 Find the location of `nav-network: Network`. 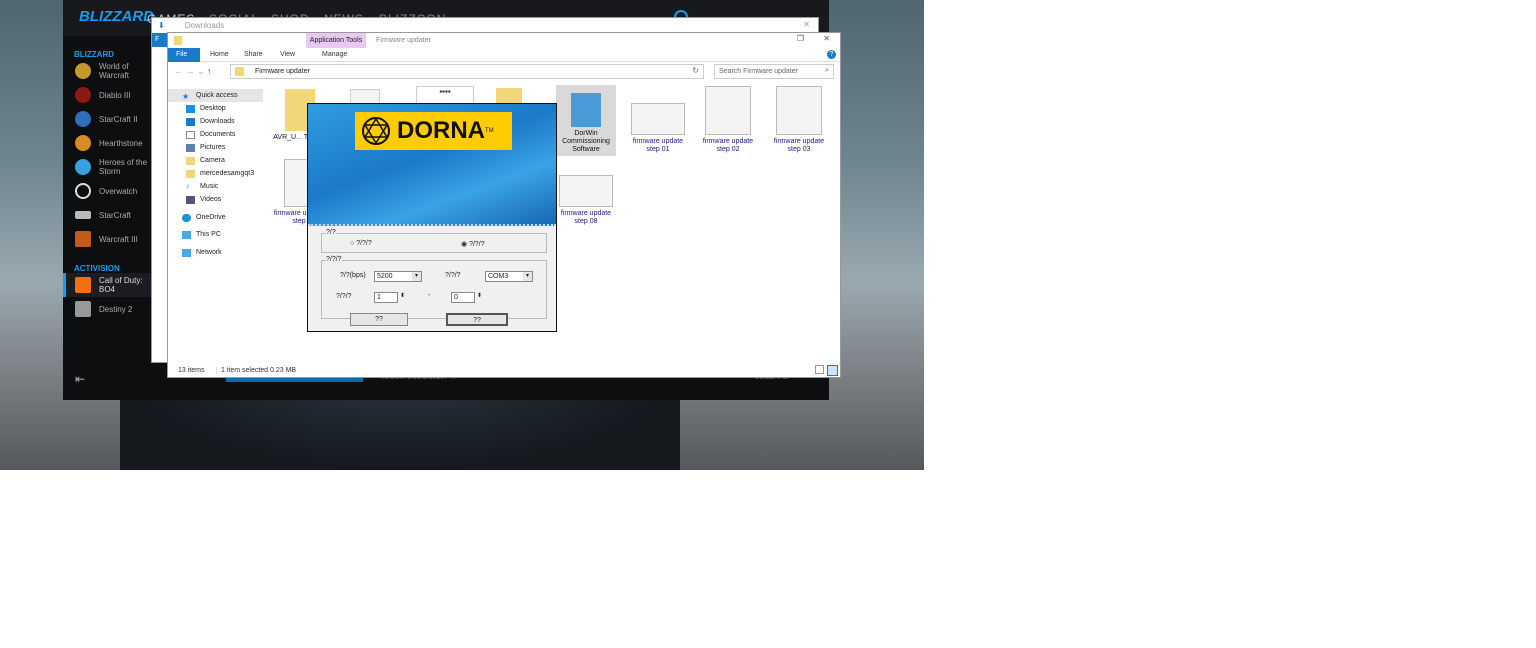

nav-network: Network is located at coordinates (215, 252).